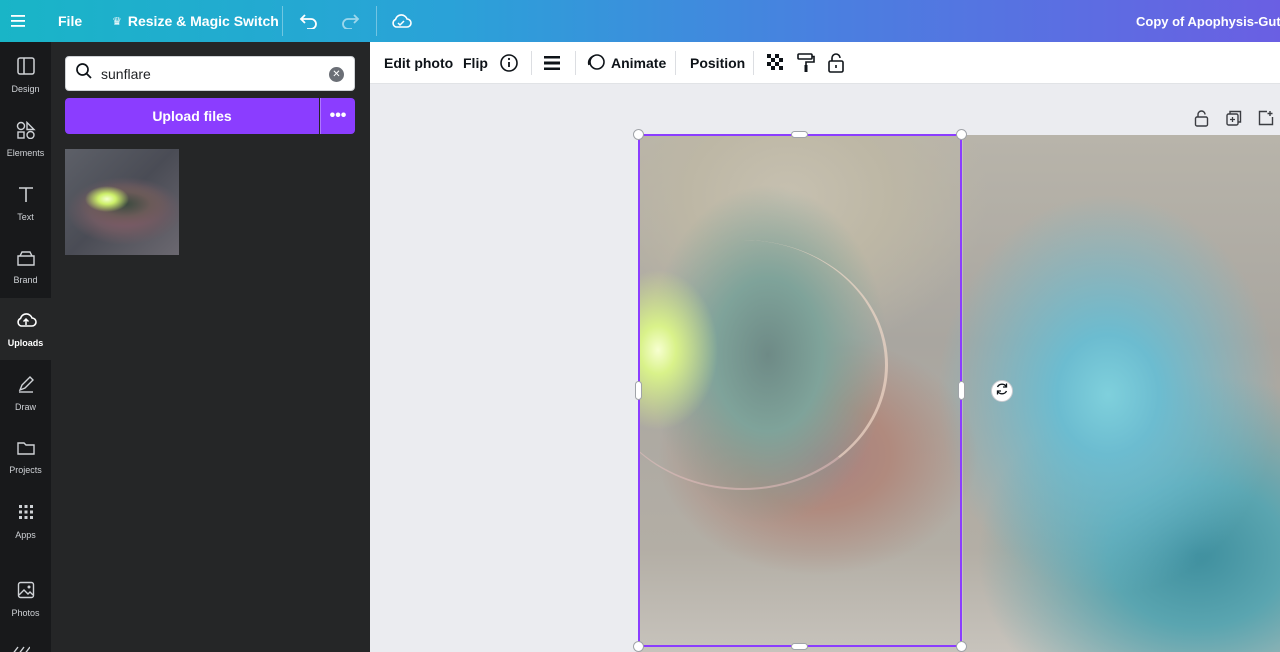  What do you see at coordinates (1266, 120) in the screenshot?
I see `add-page-icon` at bounding box center [1266, 120].